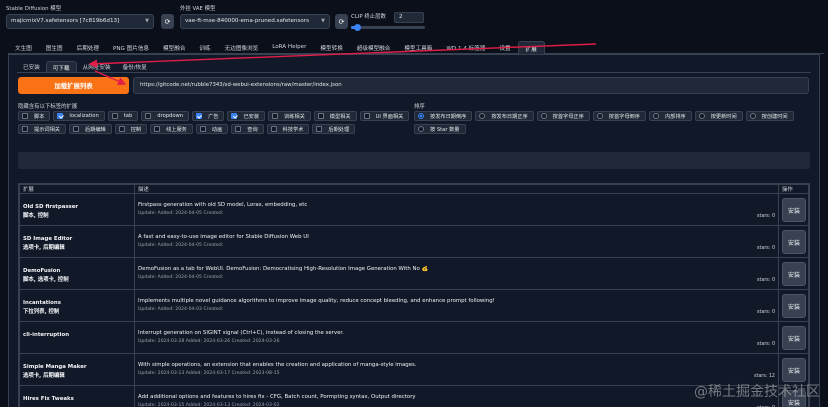  What do you see at coordinates (335, 116) in the screenshot?
I see `tag-filter-checkbox: 模型相关` at bounding box center [335, 116].